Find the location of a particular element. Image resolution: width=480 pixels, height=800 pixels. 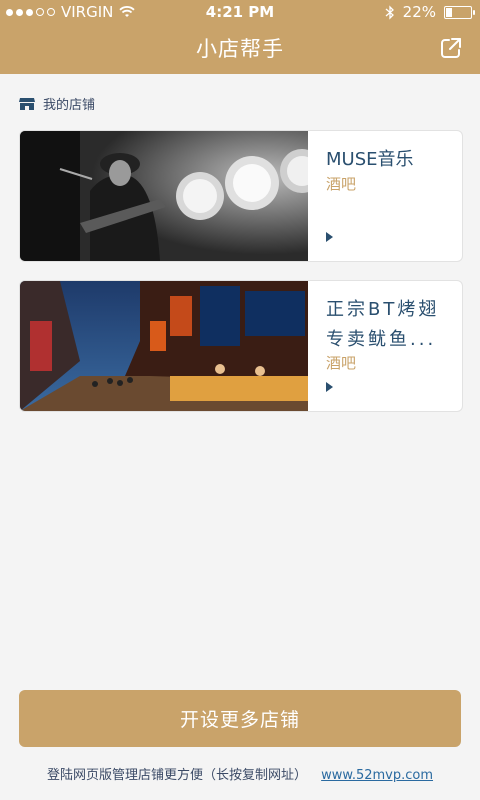

footer-note: 登陆网页版管理店铺更方便（长按复制网址） www.52mvp.com is located at coordinates (240, 773).